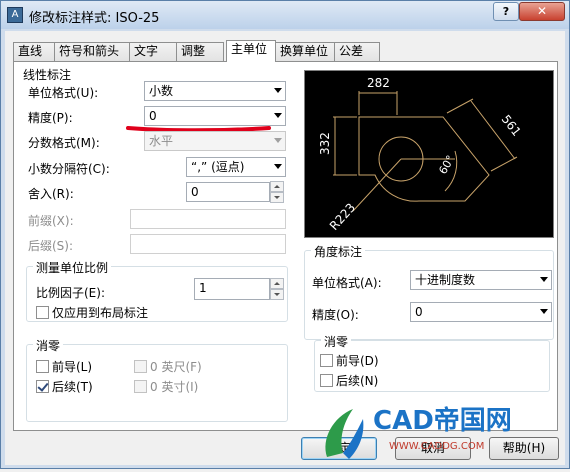 This screenshot has width=570, height=472. Describe the element at coordinates (347, 283) in the screenshot. I see `angular-unit-format-label: 单位格式(A):` at that location.